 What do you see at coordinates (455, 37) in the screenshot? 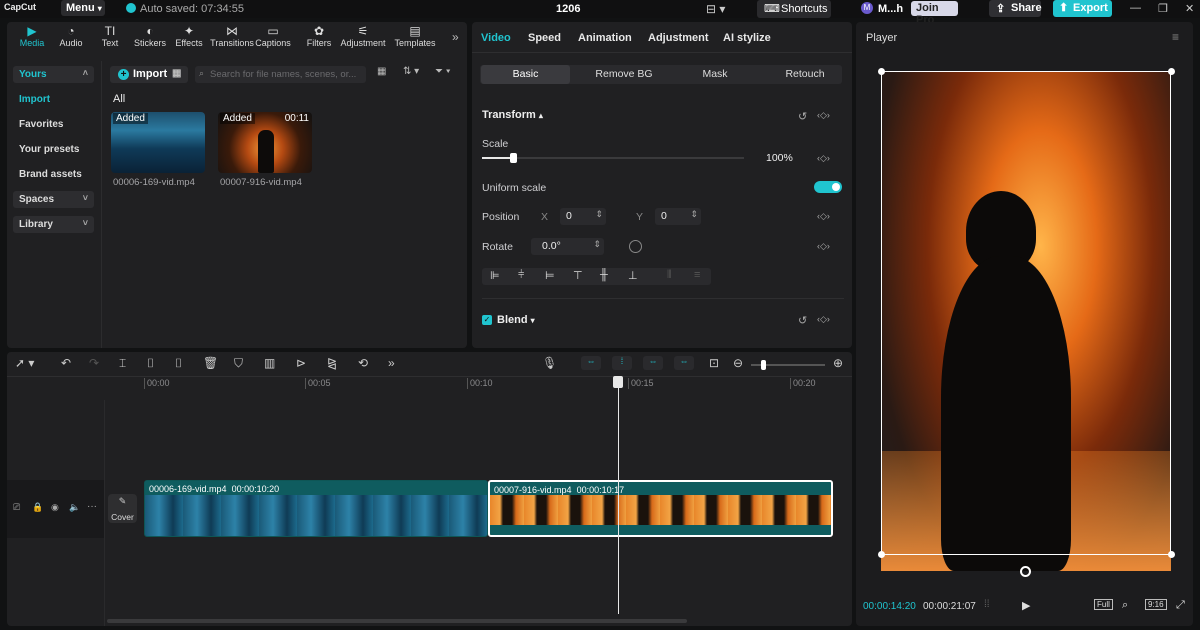
I see `more-tabs-icon: »` at bounding box center [455, 37].